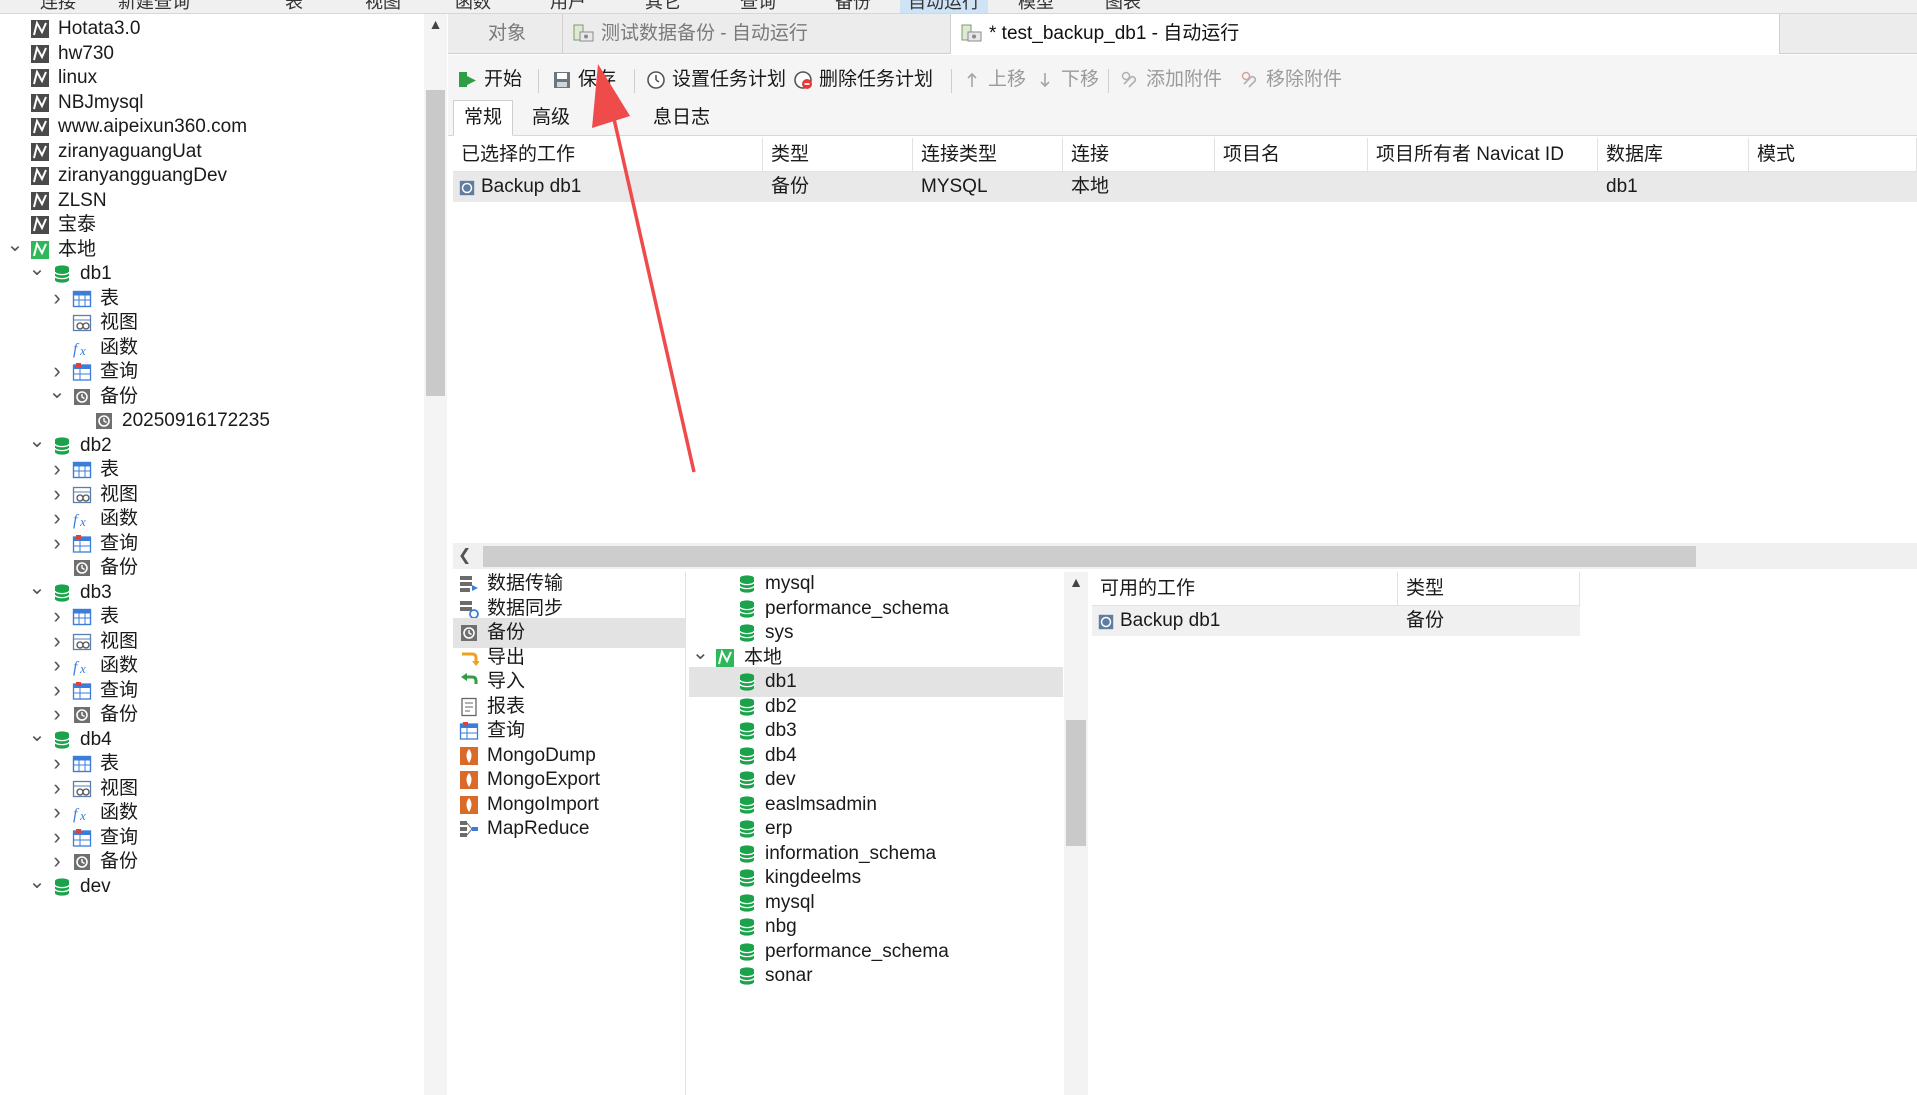 The image size is (1917, 1095). What do you see at coordinates (1489, 621) in the screenshot?
I see `table-cell: 备份` at bounding box center [1489, 621].